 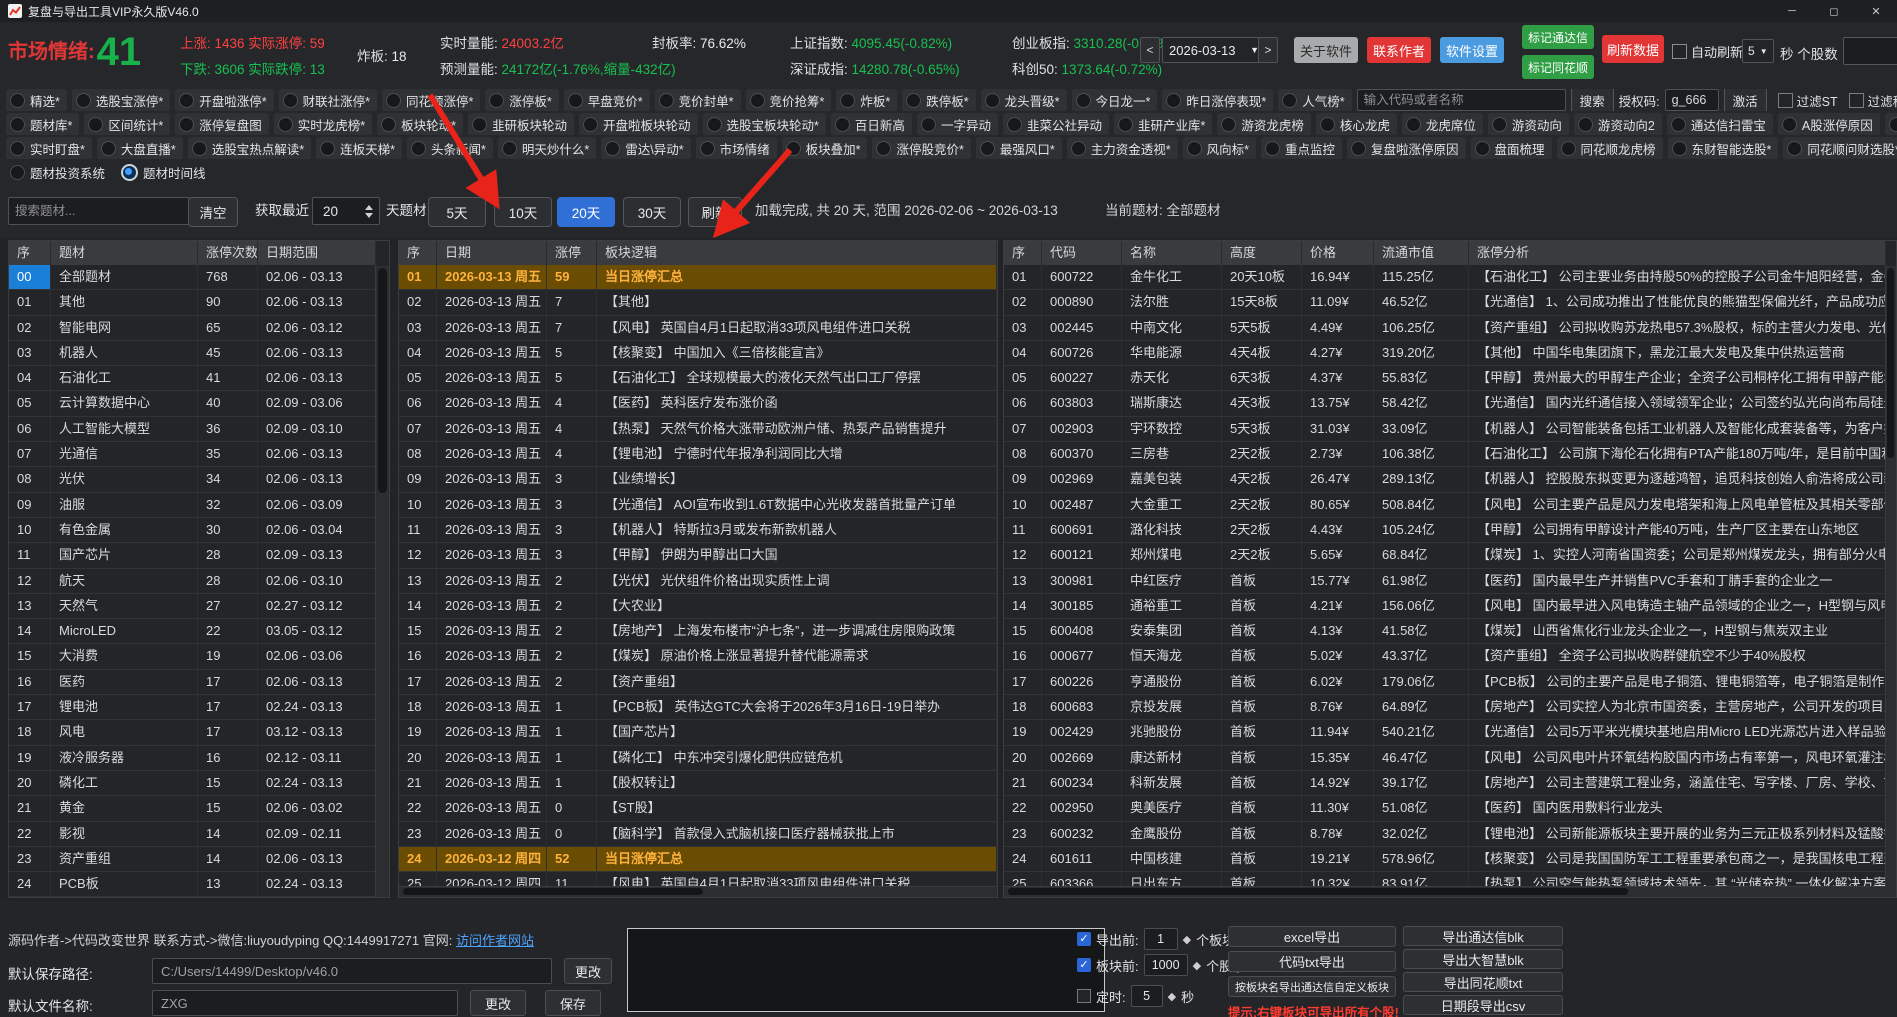 What do you see at coordinates (1356, 124) in the screenshot?
I see `filter-tab-核心龙虎: 核心龙虎` at bounding box center [1356, 124].